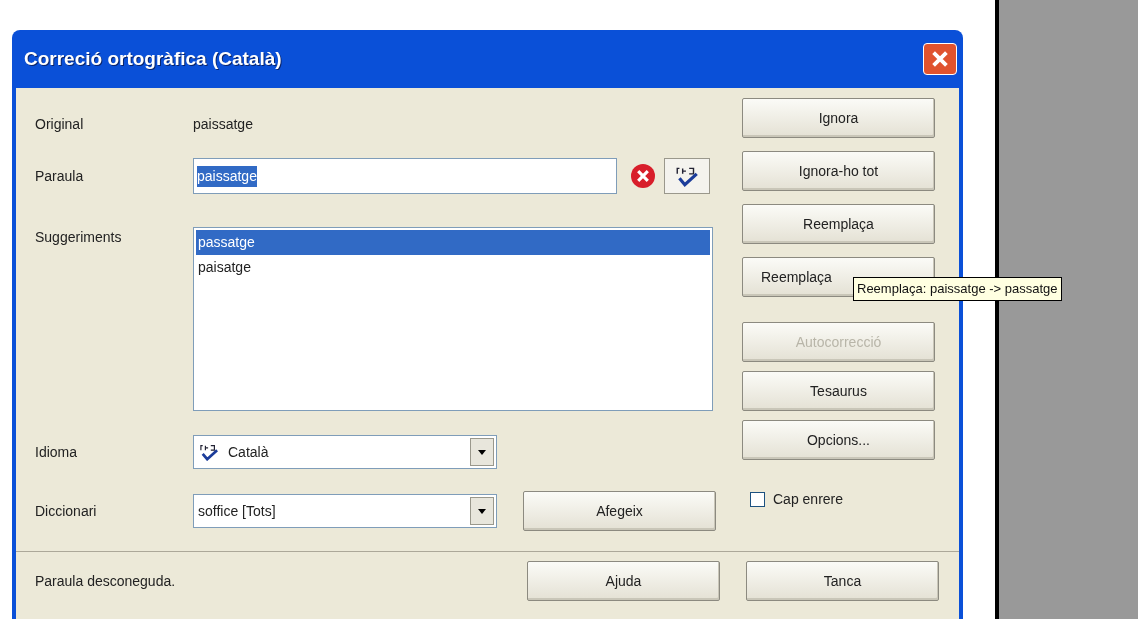 This screenshot has height=619, width=1138. I want to click on field-label: Original, so click(60, 124).